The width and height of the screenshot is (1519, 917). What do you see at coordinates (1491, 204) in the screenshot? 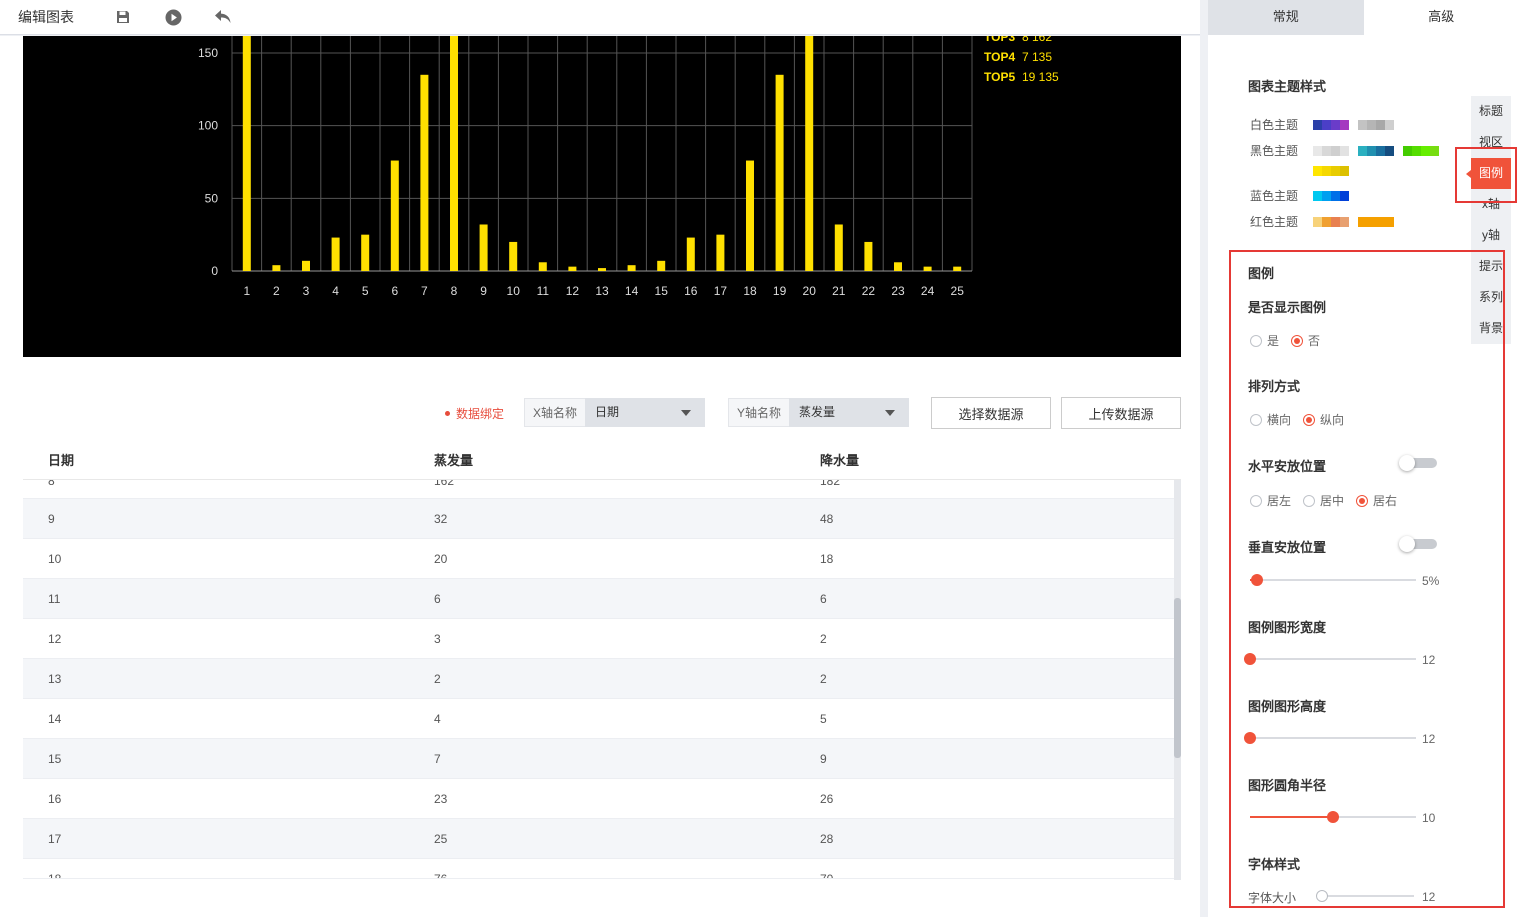
I see `nav-x-axis: x轴` at bounding box center [1491, 204].